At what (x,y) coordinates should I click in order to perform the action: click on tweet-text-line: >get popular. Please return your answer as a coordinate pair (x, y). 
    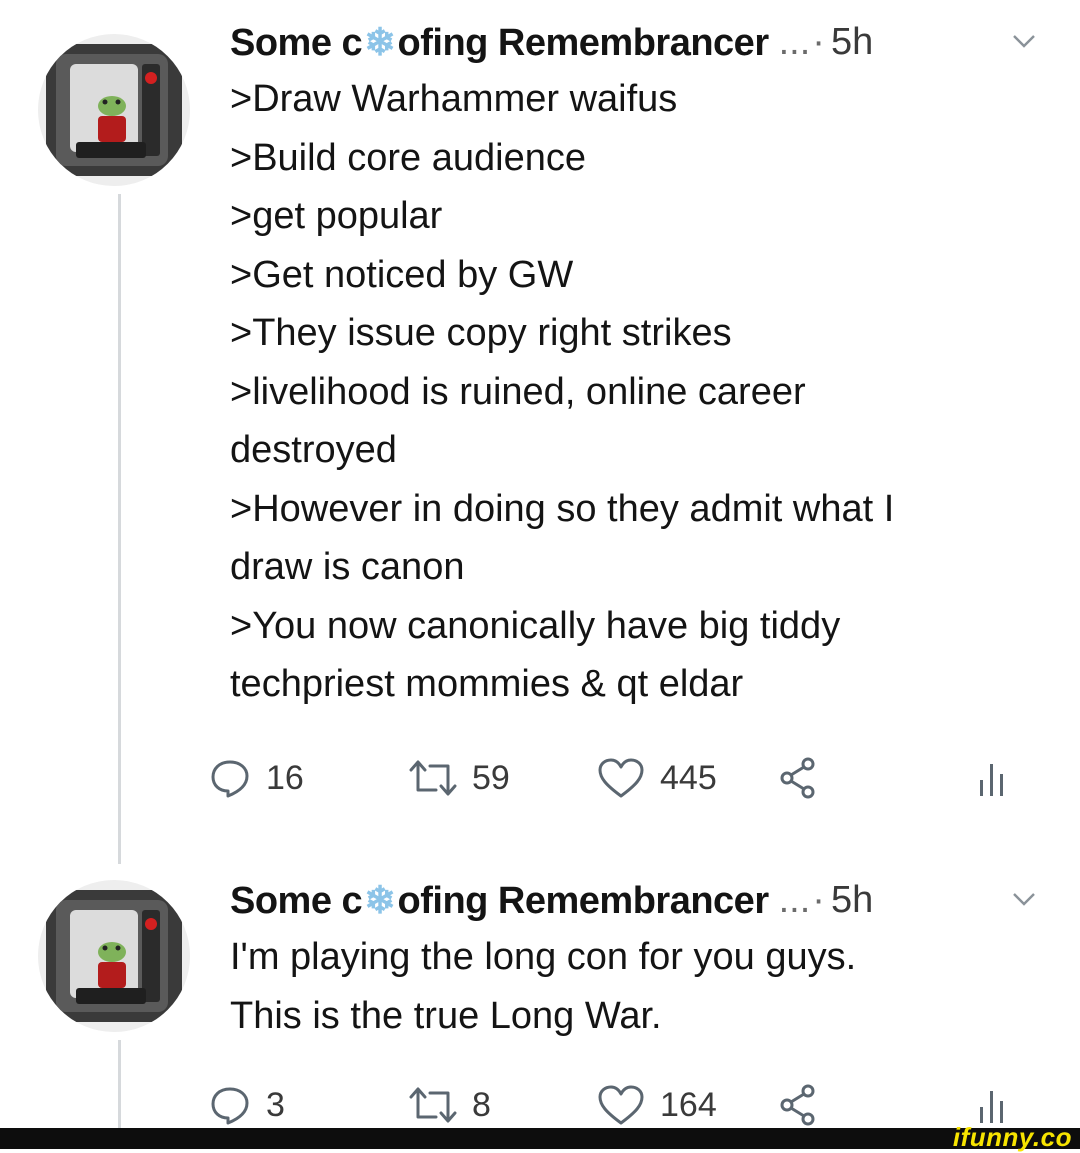
    Looking at the image, I should click on (336, 216).